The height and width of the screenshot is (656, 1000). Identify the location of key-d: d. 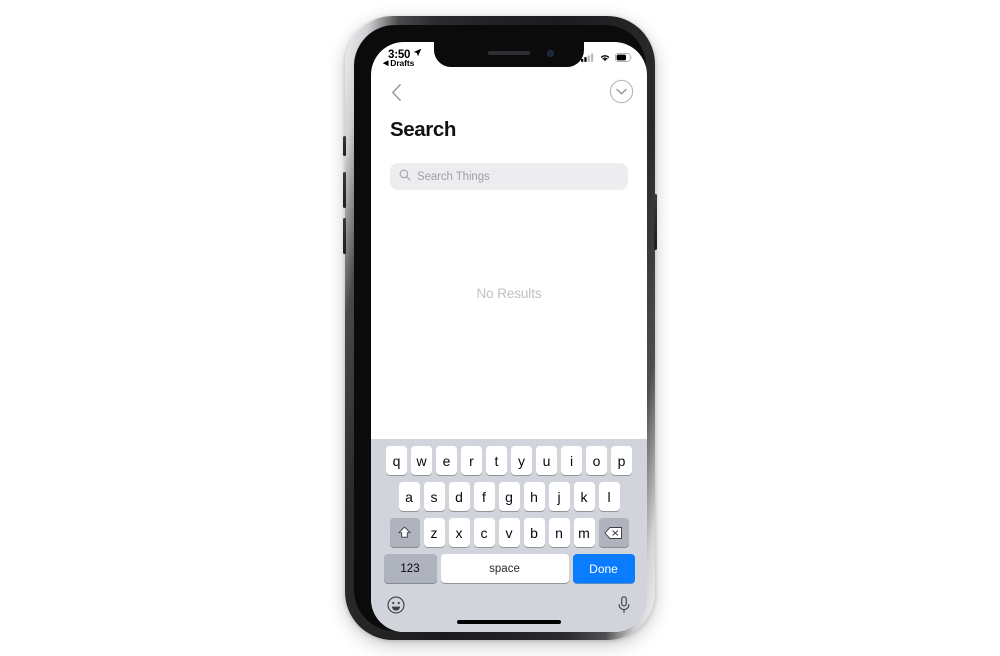
(459, 496).